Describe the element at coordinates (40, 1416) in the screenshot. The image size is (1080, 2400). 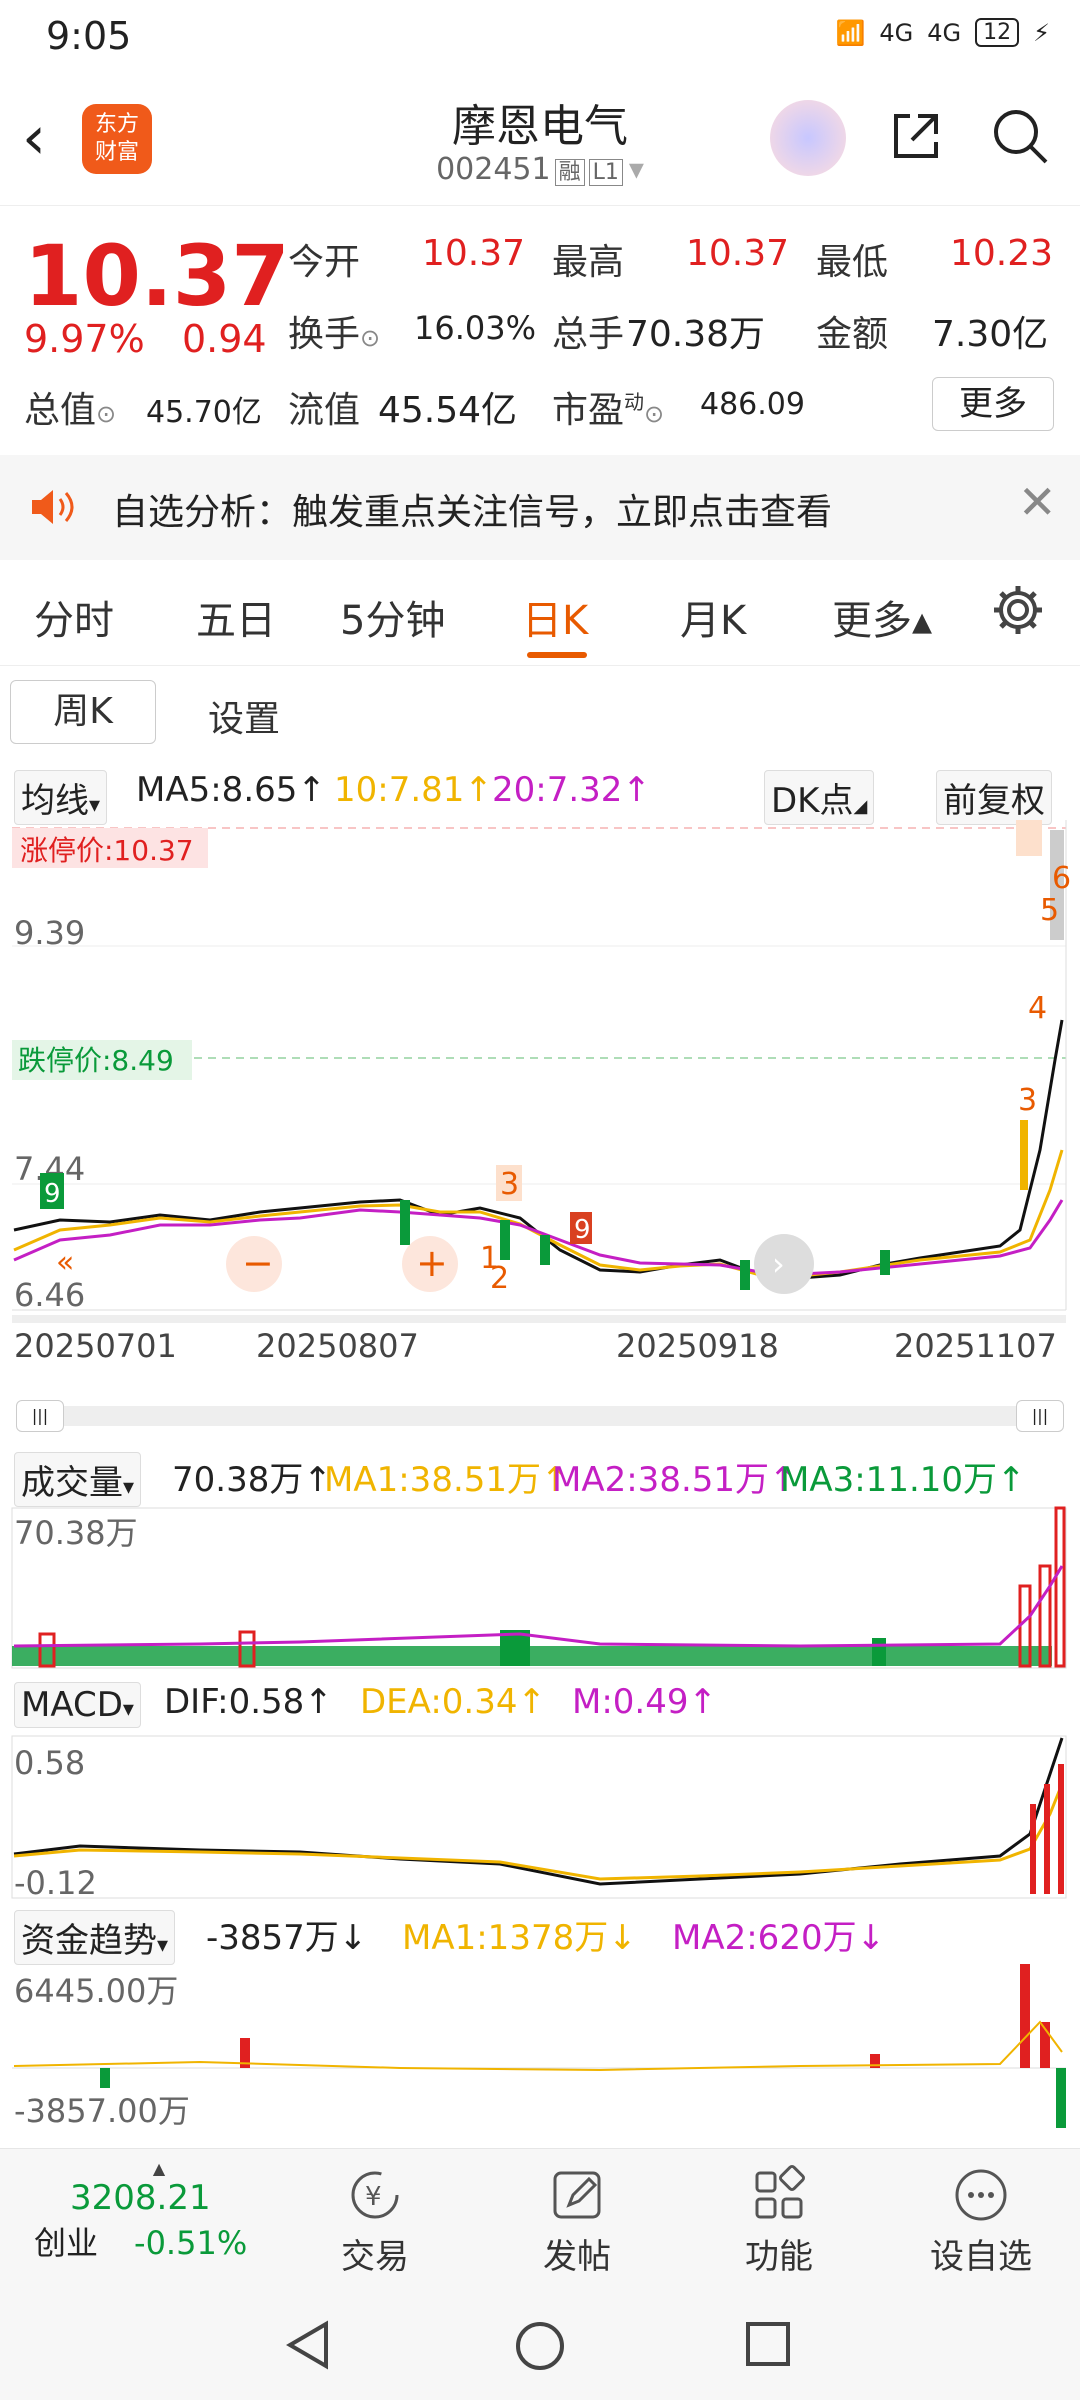
I see `scroll-handle-left: |||` at that location.